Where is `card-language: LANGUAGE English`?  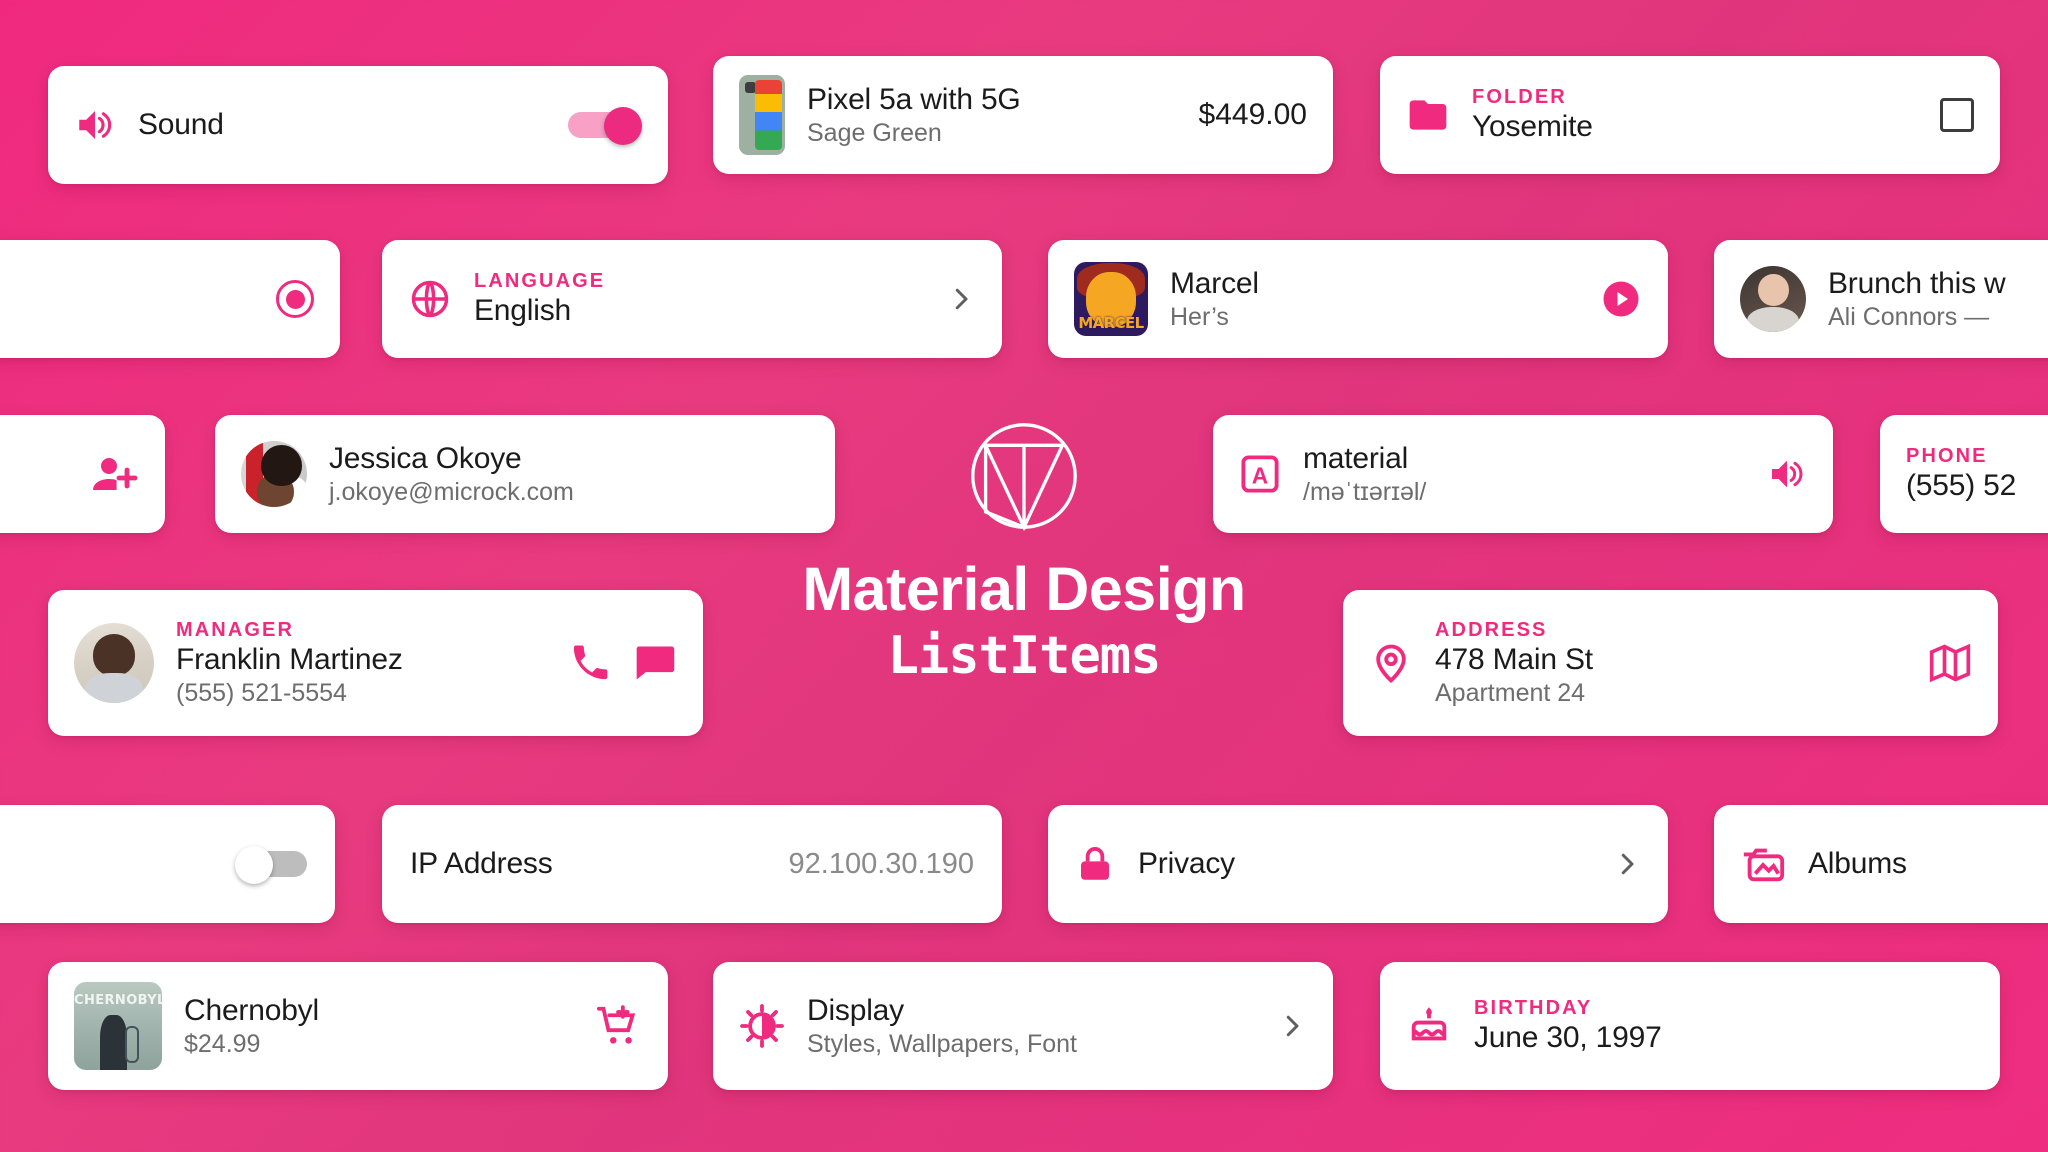
card-language: LANGUAGE English is located at coordinates (692, 299).